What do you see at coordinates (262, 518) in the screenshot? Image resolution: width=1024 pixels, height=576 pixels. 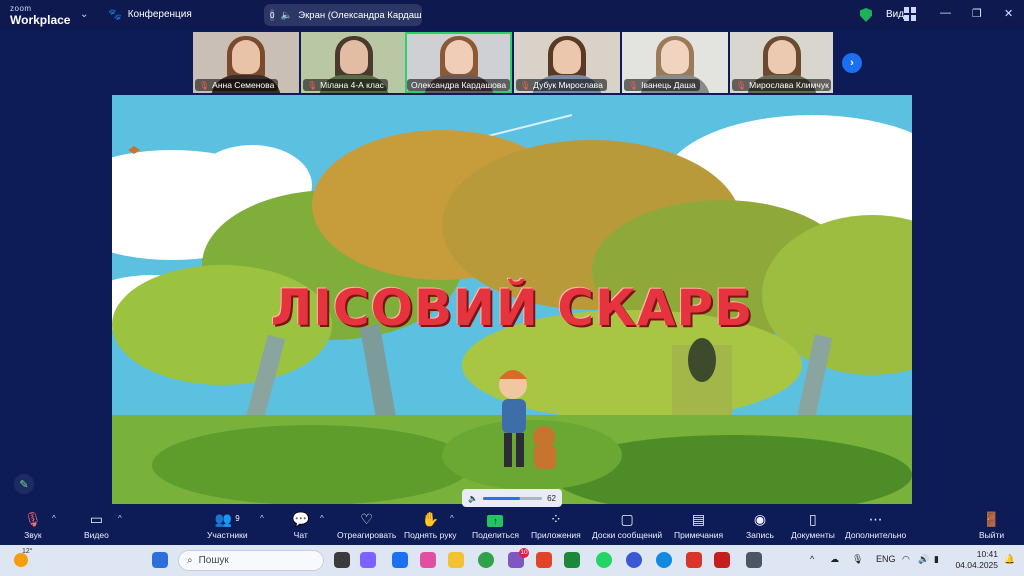 I see `participants-options-caret: ^` at bounding box center [262, 518].